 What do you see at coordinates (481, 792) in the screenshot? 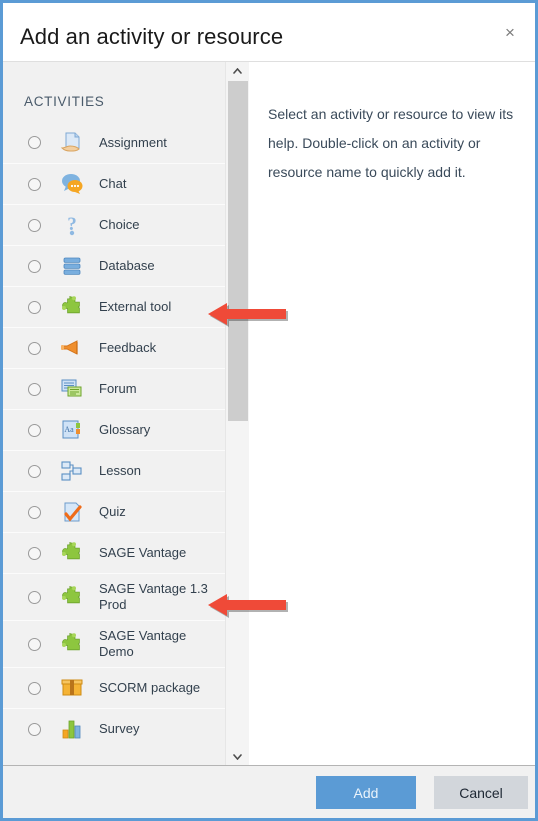
I see `cancel-button: Cancel` at bounding box center [481, 792].